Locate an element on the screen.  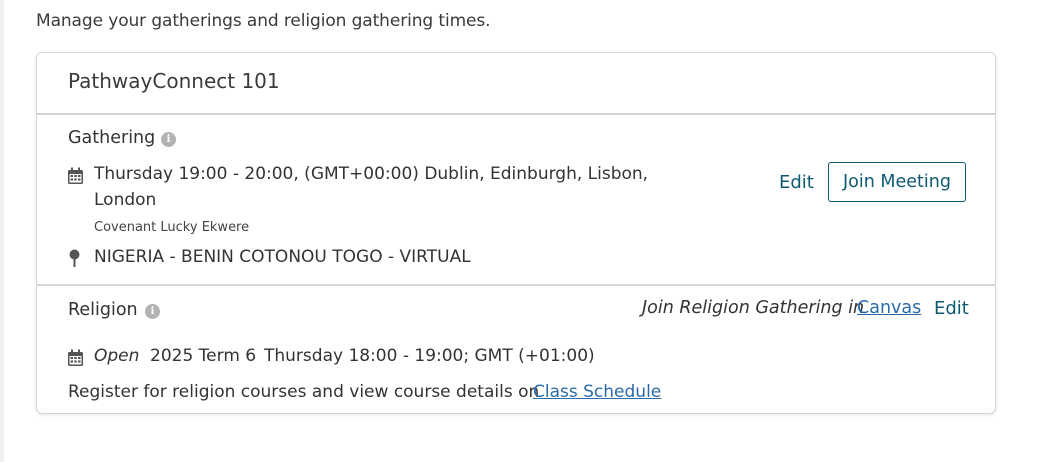
join-meeting-button: Join Meeting is located at coordinates (897, 182).